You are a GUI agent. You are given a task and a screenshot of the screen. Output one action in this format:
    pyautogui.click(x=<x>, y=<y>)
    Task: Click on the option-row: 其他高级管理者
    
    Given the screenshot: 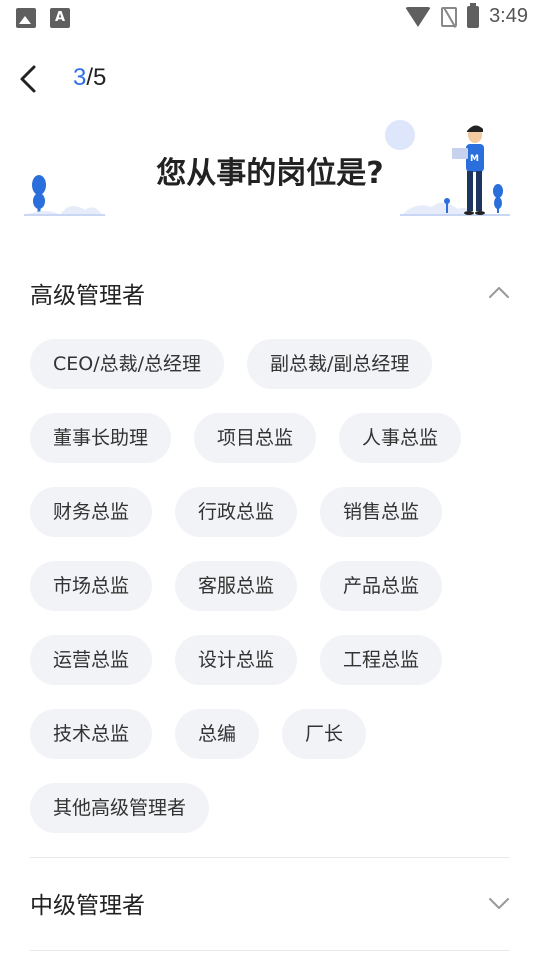 What is the action you would take?
    pyautogui.click(x=275, y=820)
    